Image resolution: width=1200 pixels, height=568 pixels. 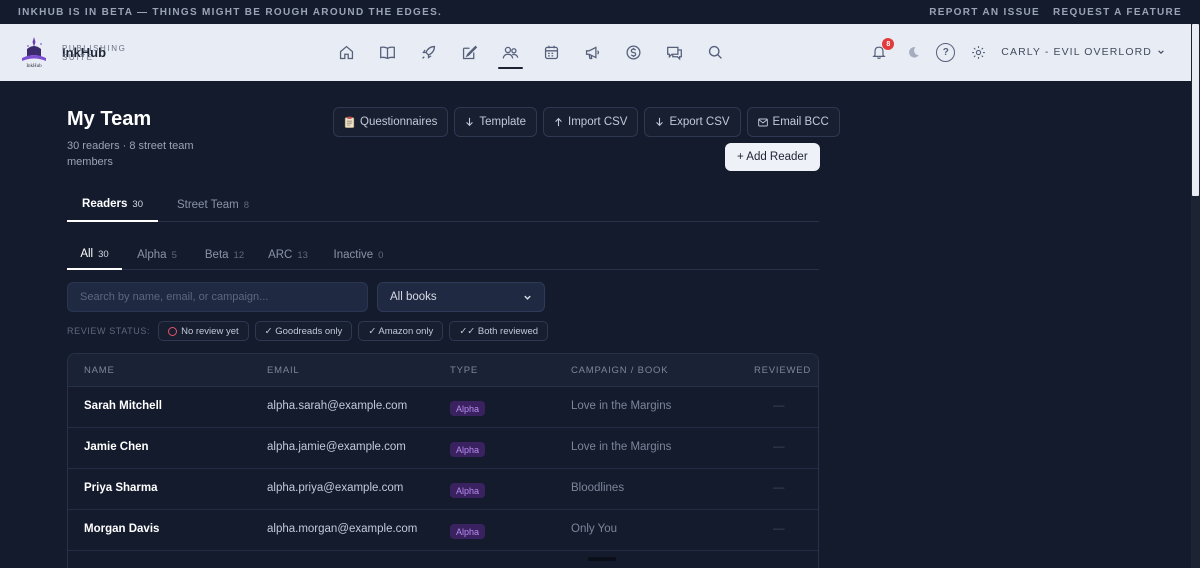 I want to click on subtab-alpha: Alpha 5, so click(x=157, y=255).